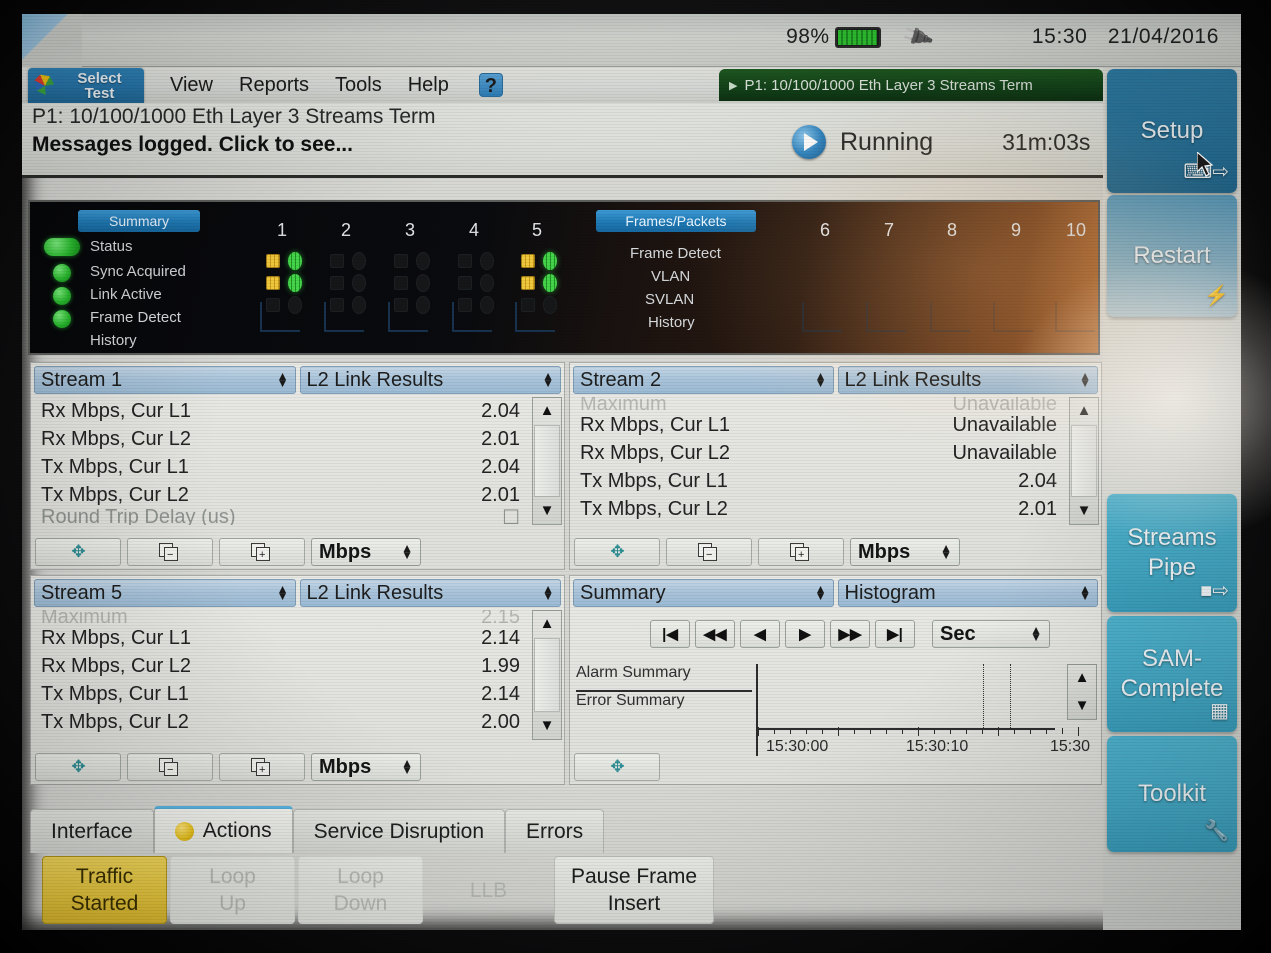 The width and height of the screenshot is (1271, 953). I want to click on loop-up-button: Loop Up, so click(232, 890).